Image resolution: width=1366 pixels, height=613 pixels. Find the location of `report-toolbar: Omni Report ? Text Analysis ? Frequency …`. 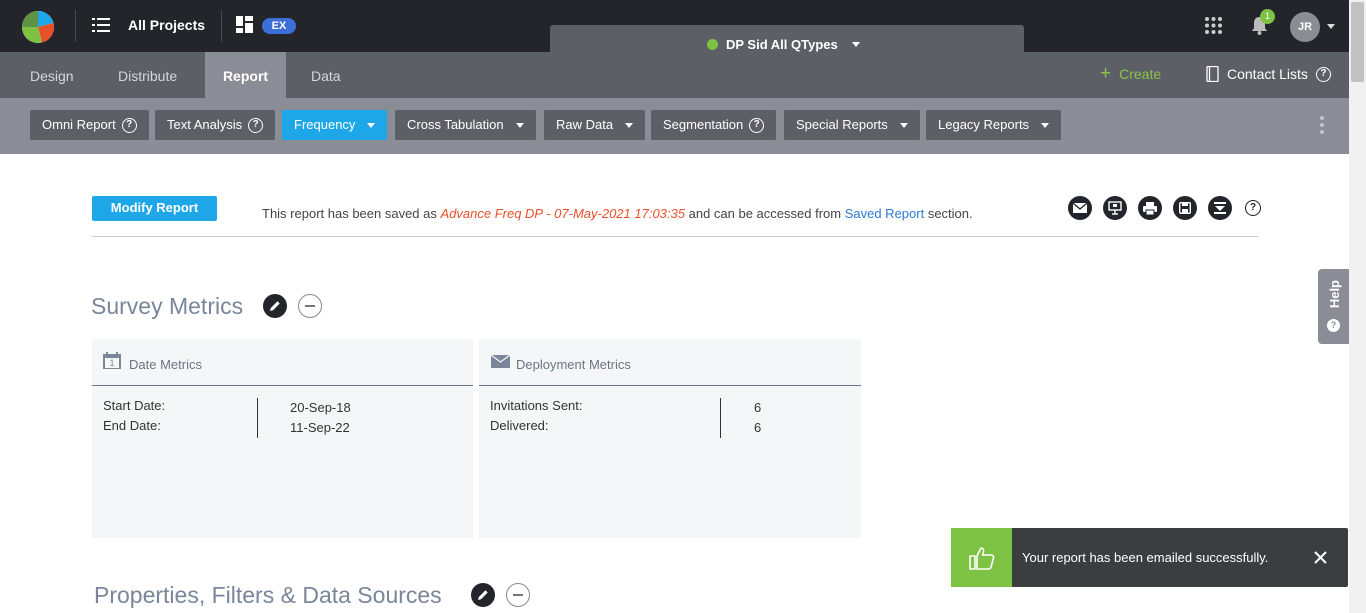

report-toolbar: Omni Report ? Text Analysis ? Frequency … is located at coordinates (674, 126).